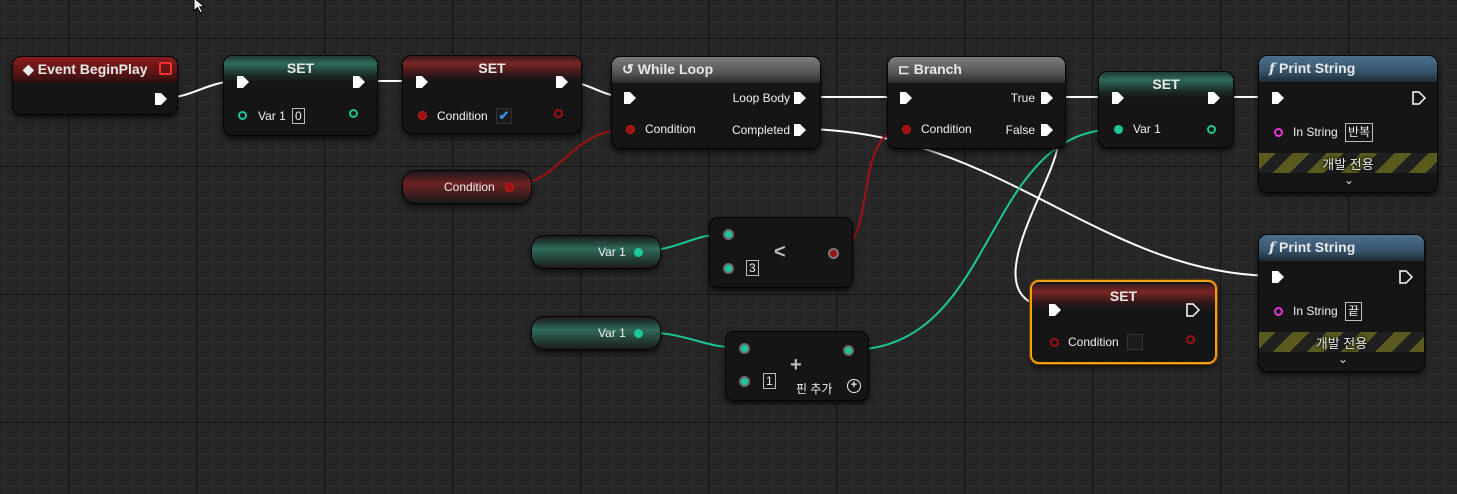 This screenshot has width=1457, height=494. Describe the element at coordinates (92, 69) in the screenshot. I see `node-title: Event BeginPlay` at that location.